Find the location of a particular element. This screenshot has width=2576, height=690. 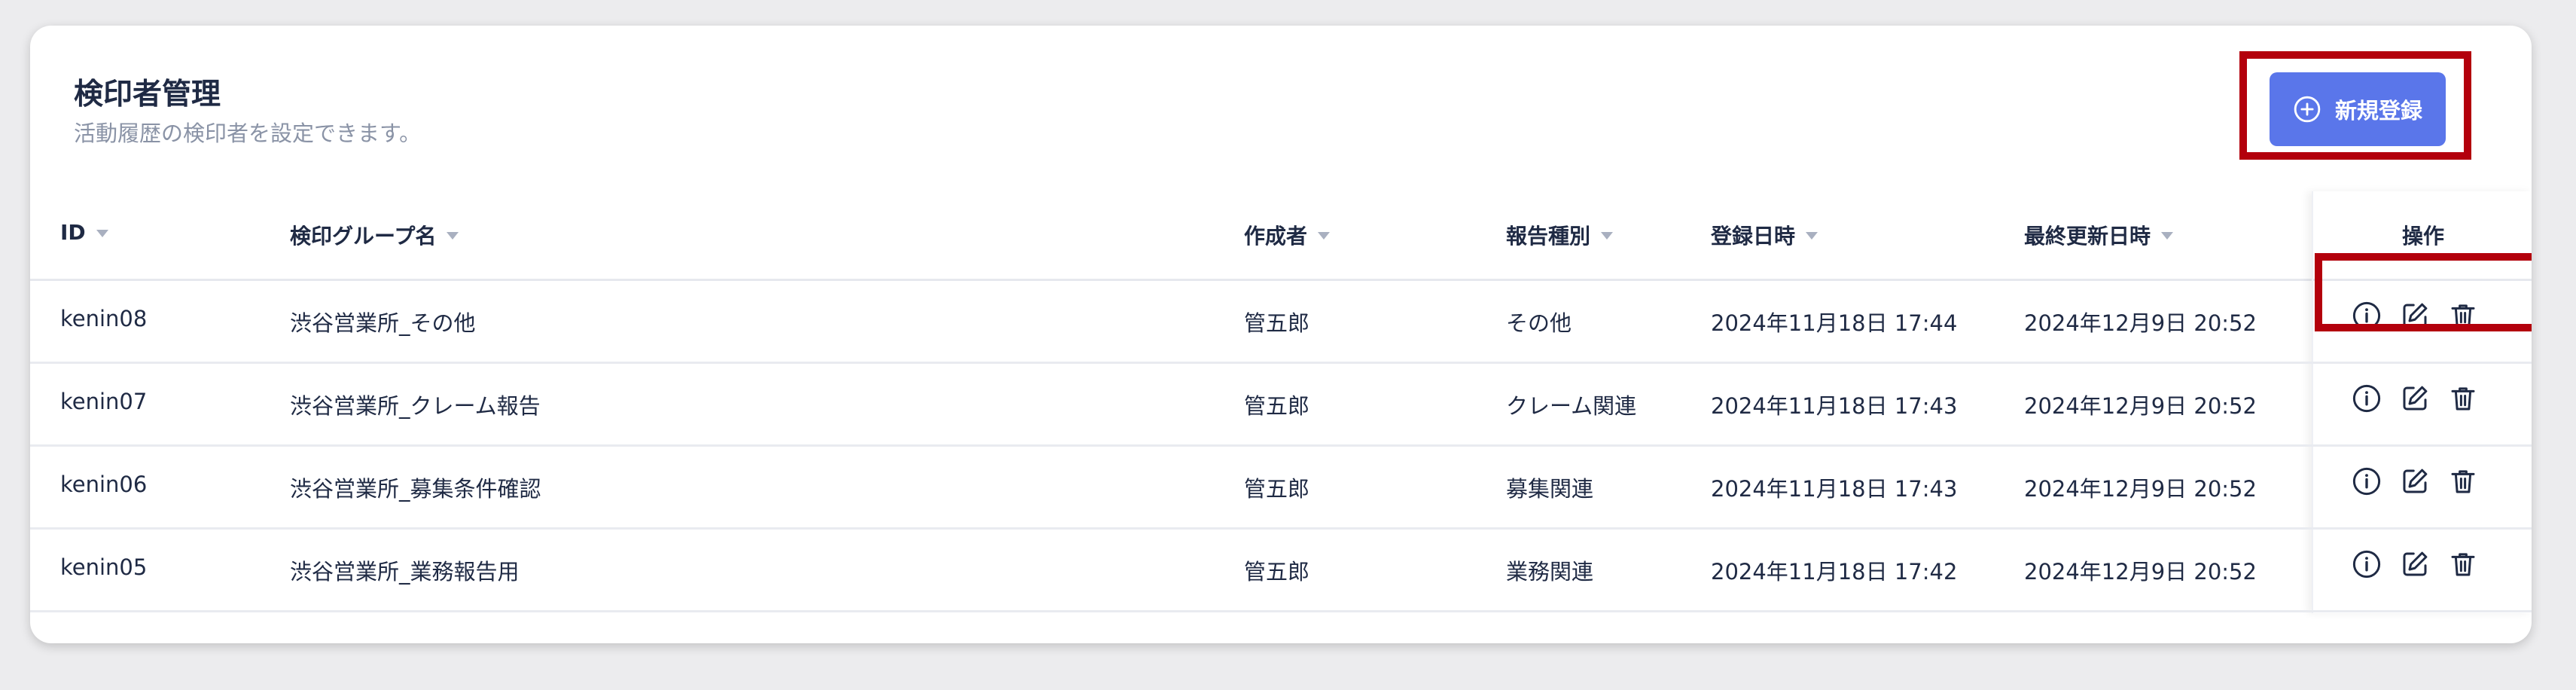

column-header-actions: 操作 is located at coordinates (2422, 236).